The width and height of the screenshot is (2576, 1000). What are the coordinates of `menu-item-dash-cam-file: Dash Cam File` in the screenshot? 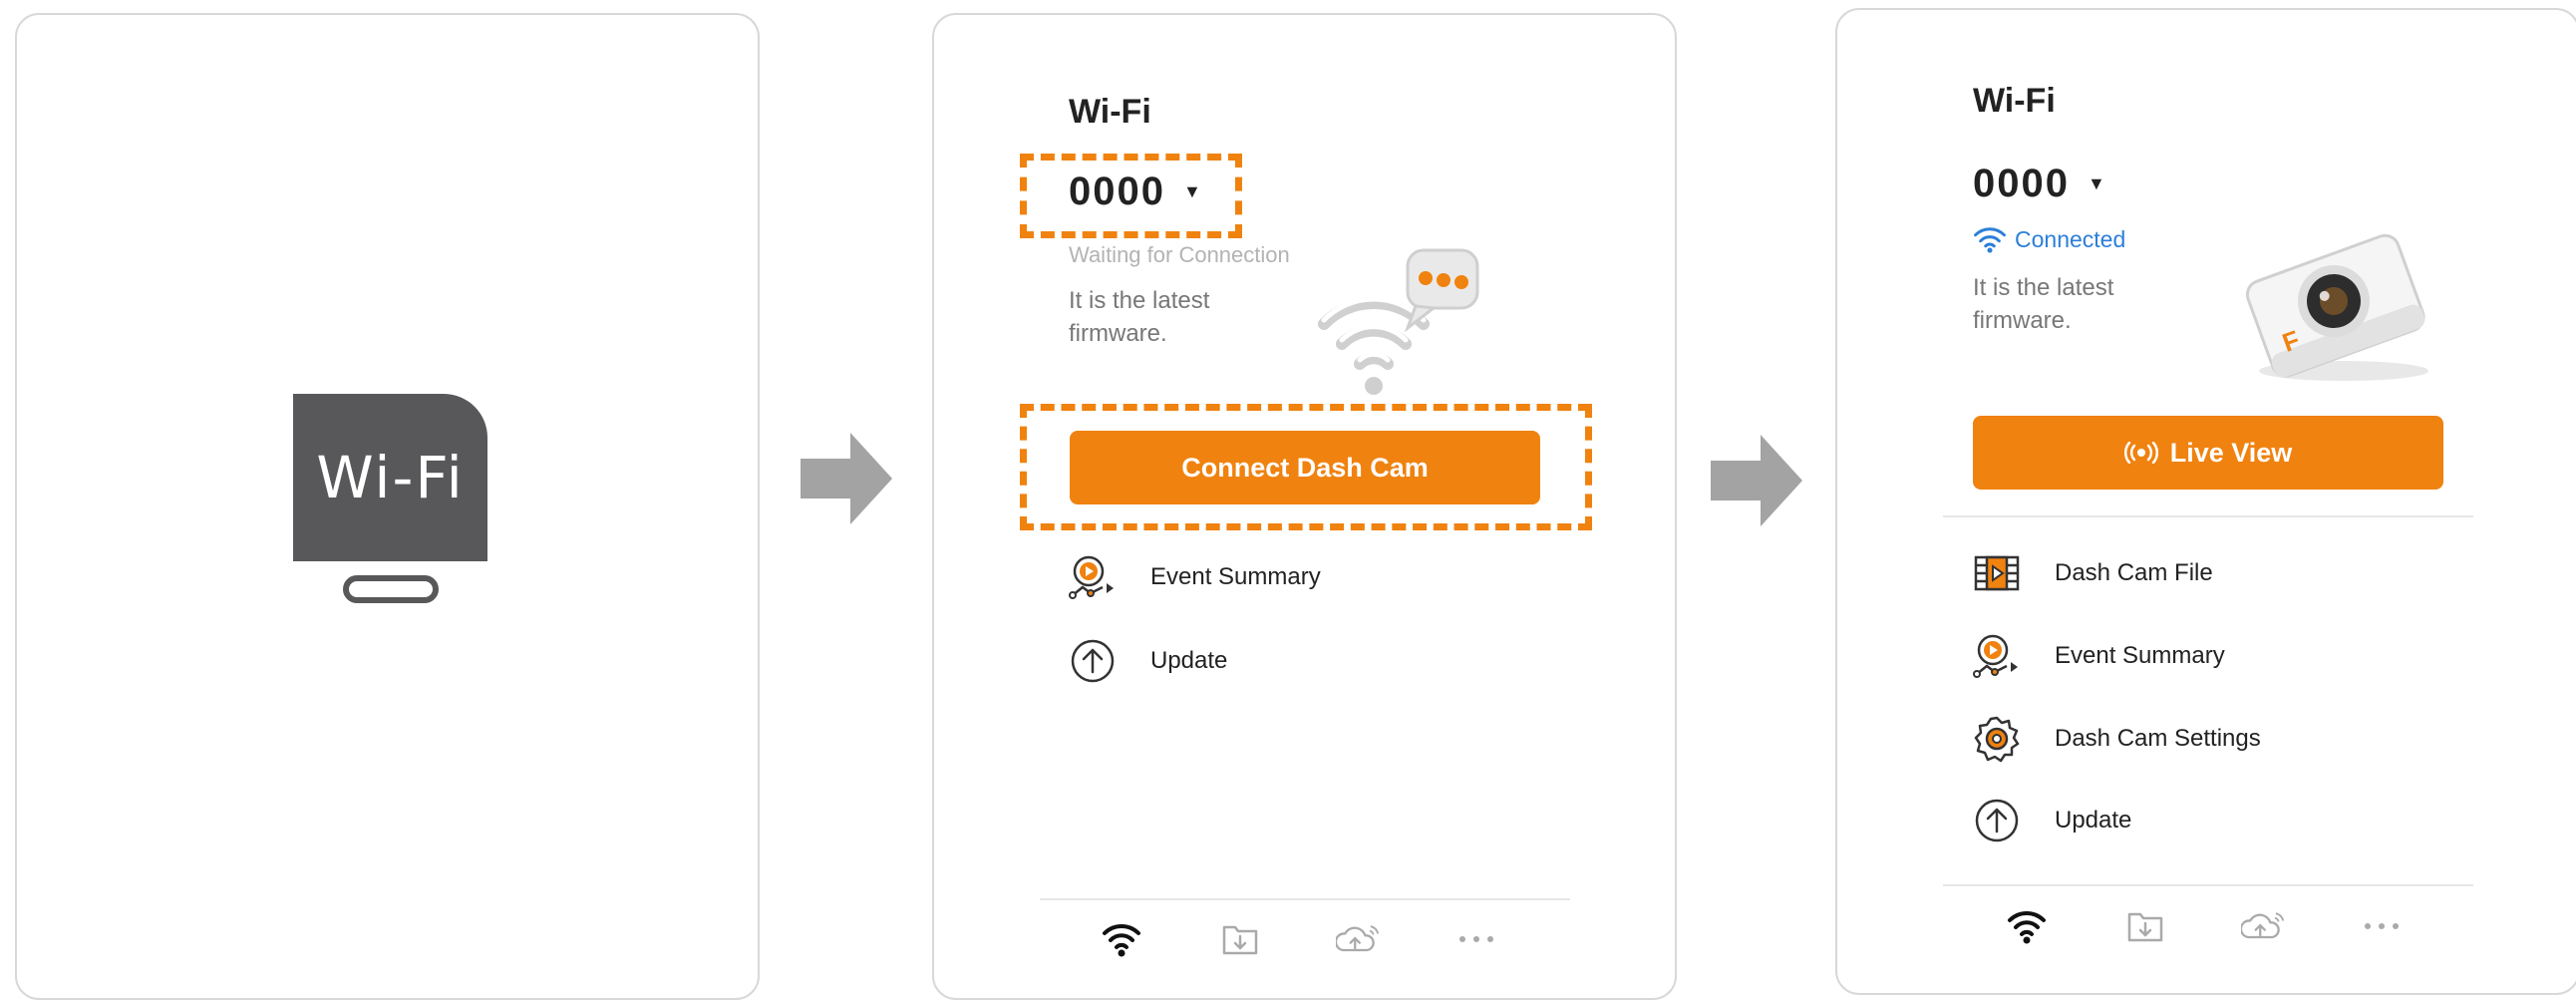 It's located at (2093, 573).